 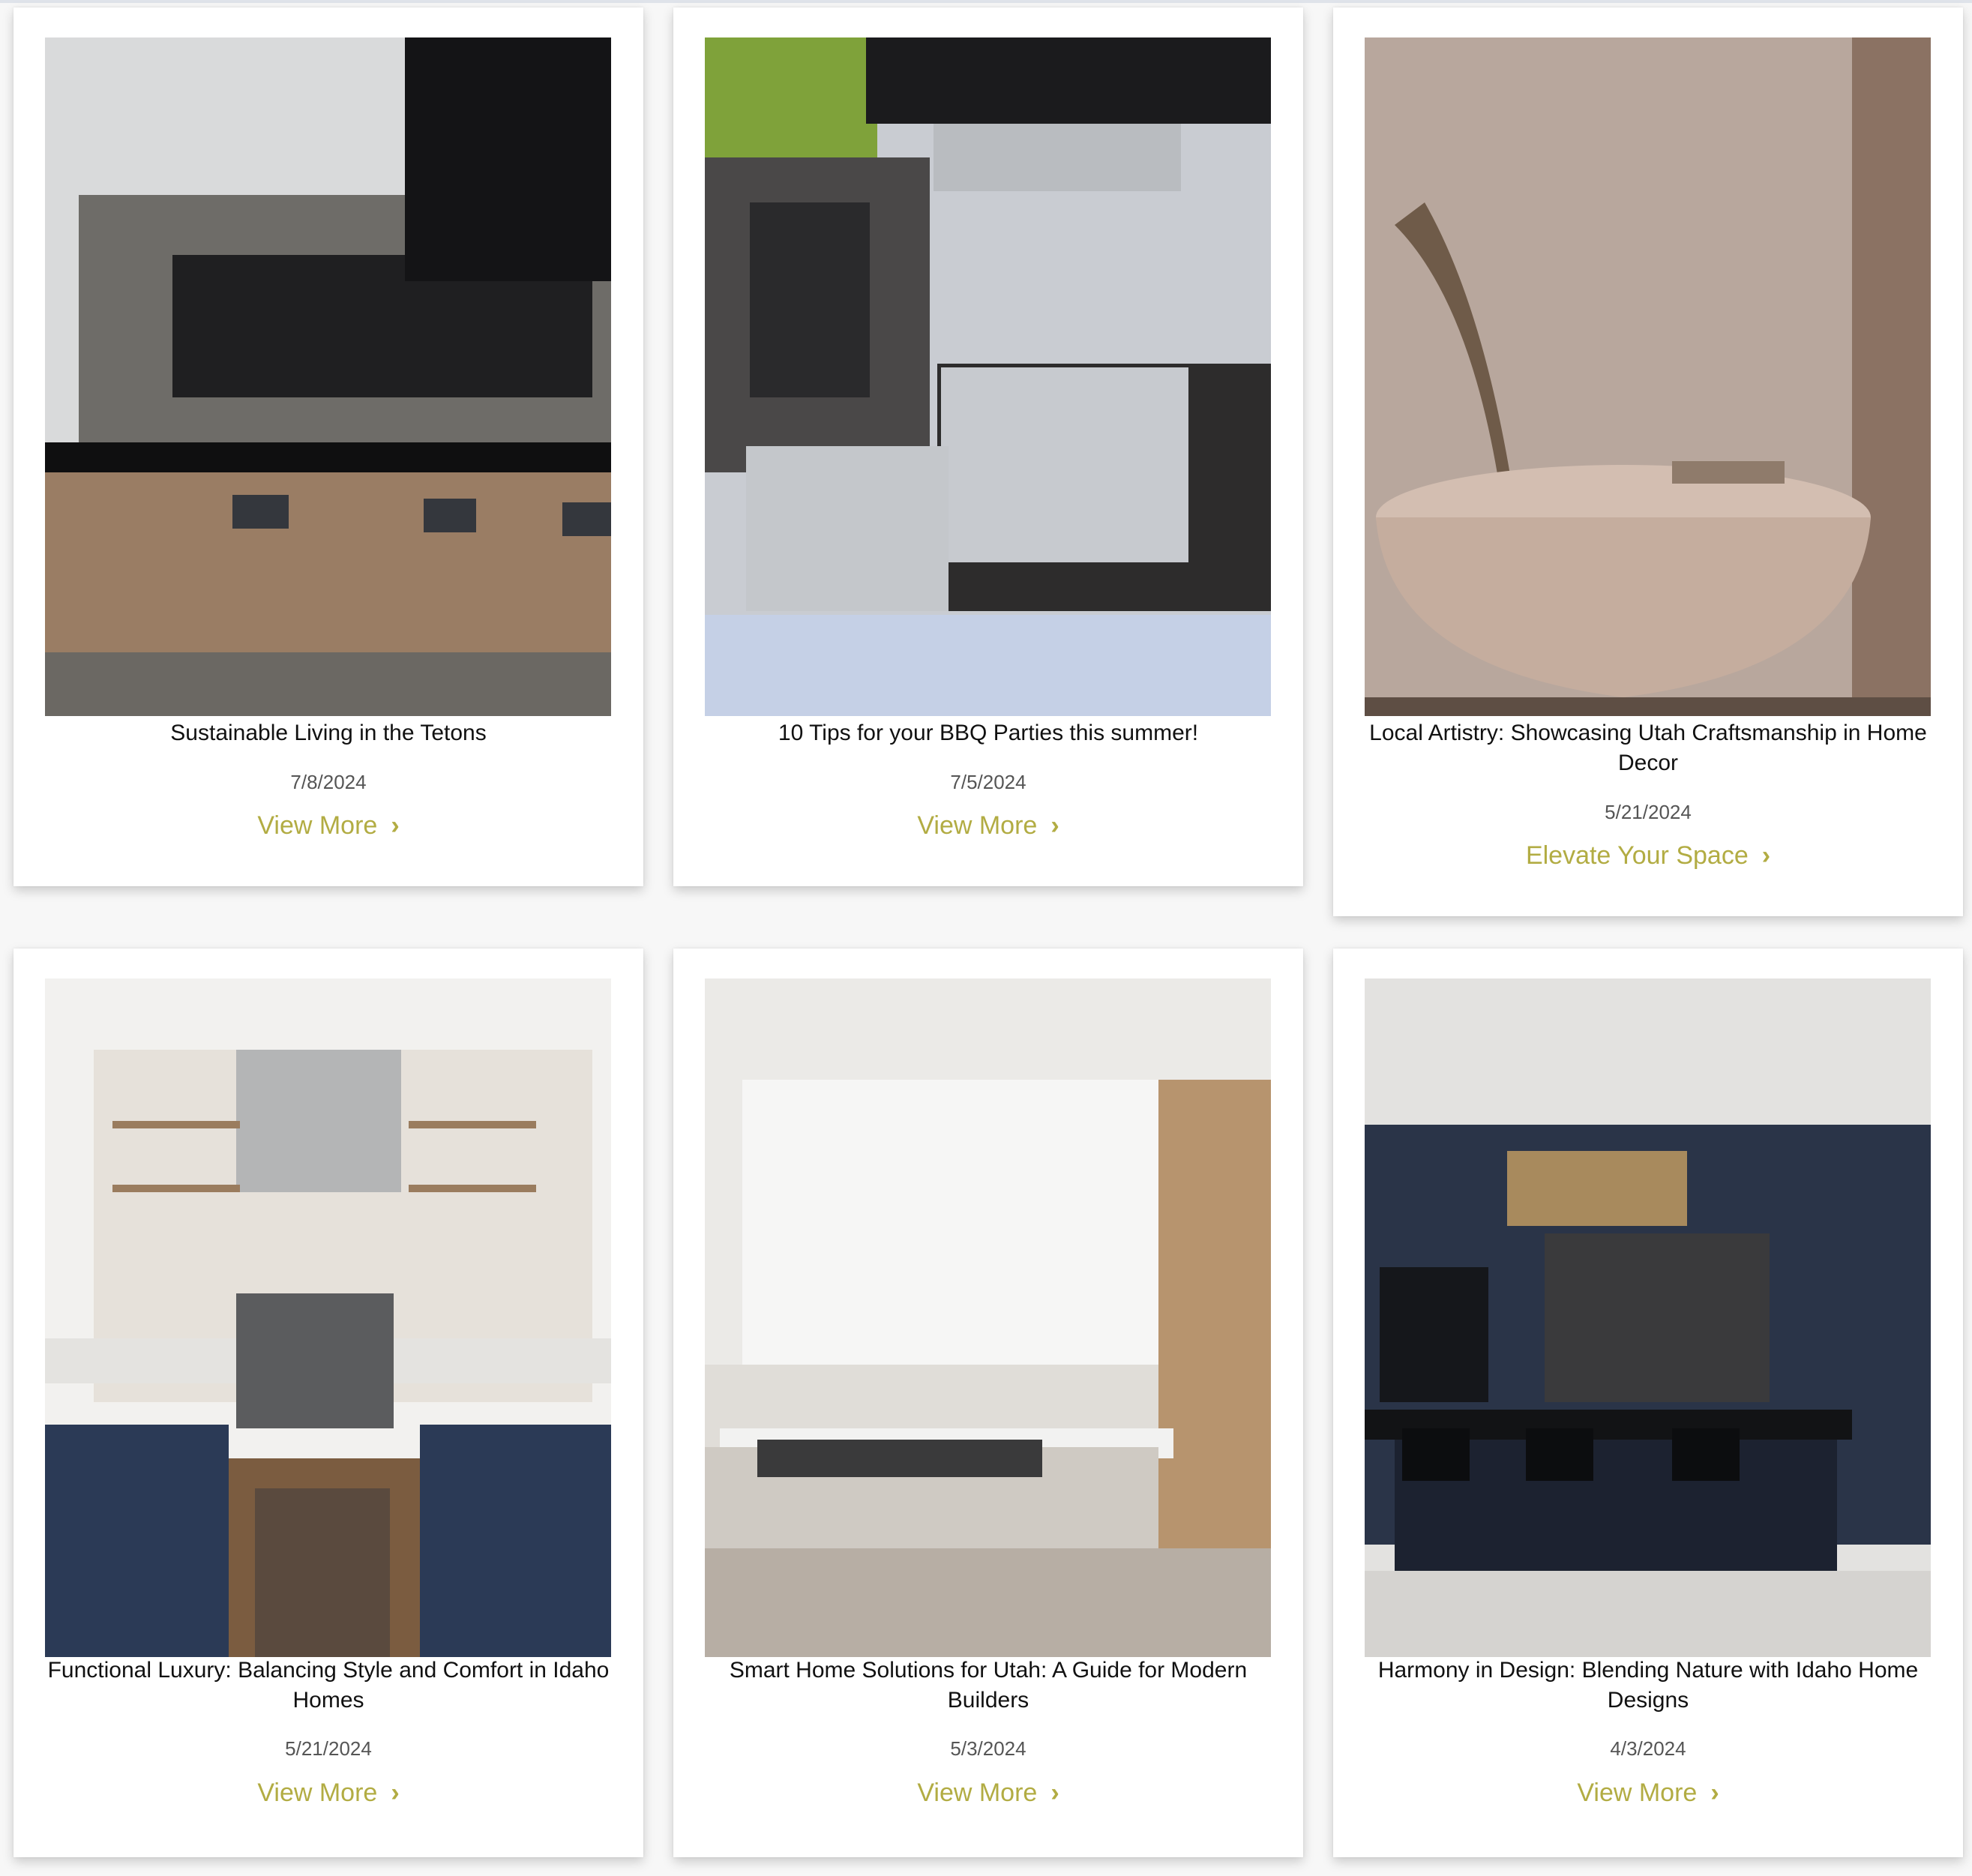 I want to click on elevate-your-space-link: Elevate Your Space ›, so click(x=1648, y=856).